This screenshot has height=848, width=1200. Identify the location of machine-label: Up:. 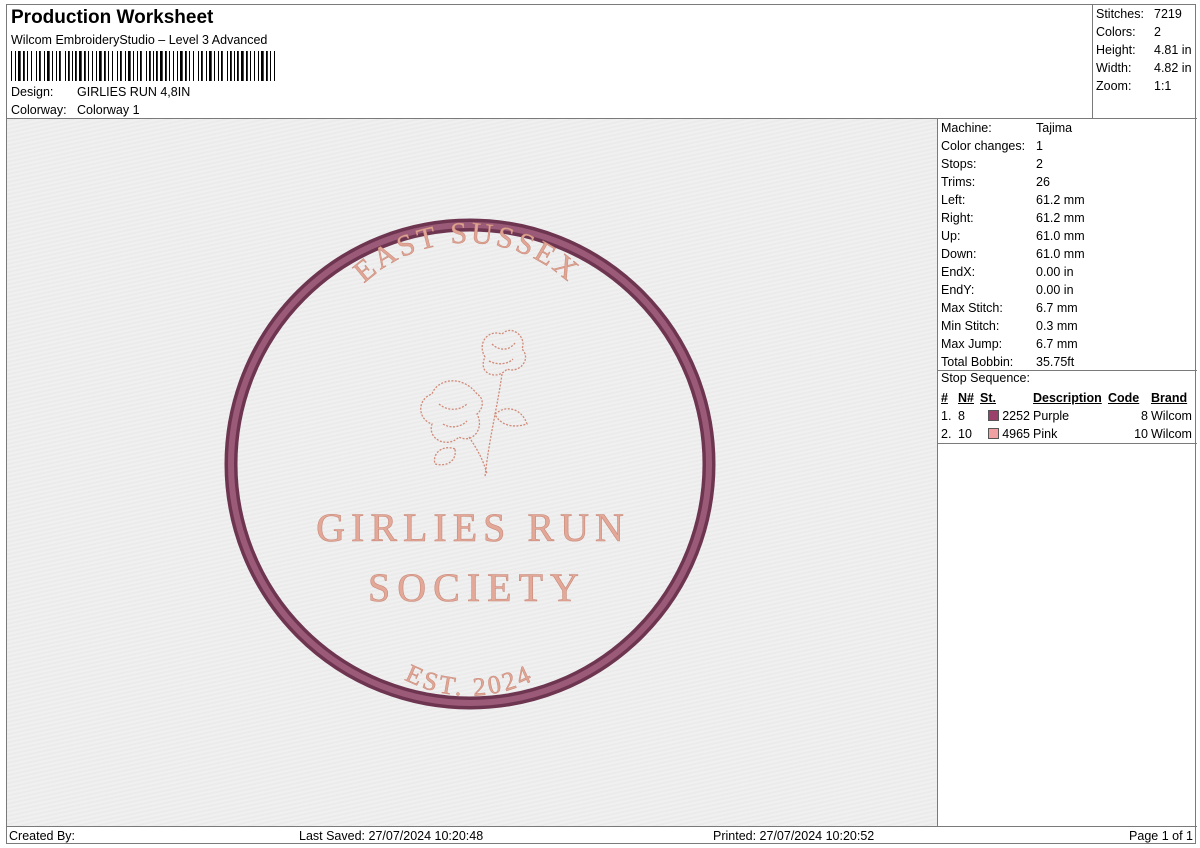
(951, 236).